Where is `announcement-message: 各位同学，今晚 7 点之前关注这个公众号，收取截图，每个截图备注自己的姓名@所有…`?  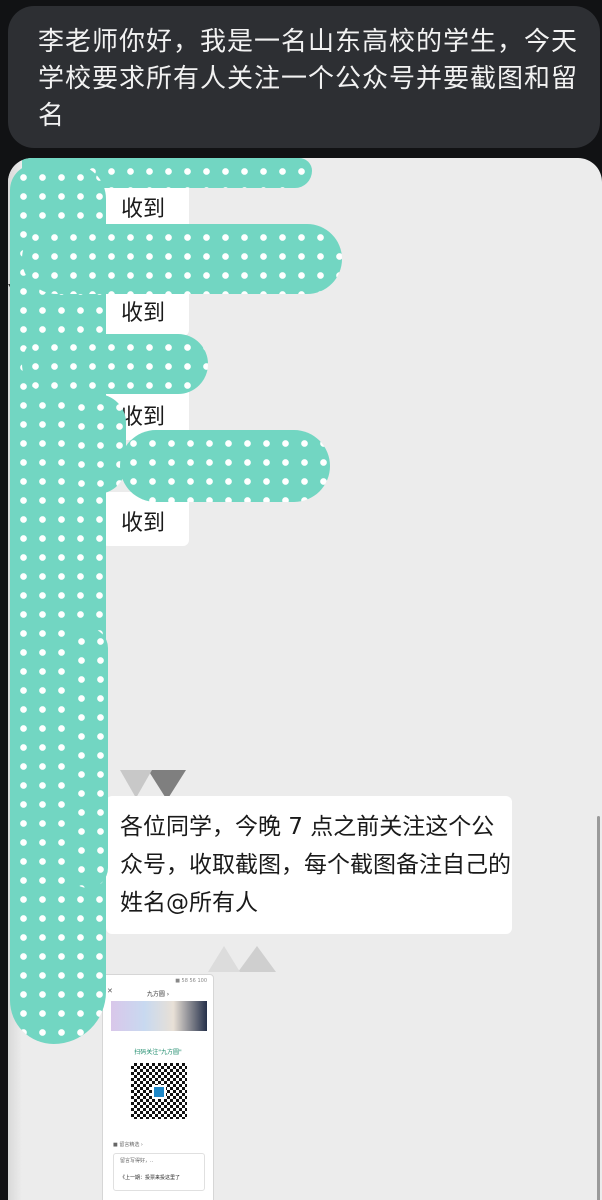
announcement-message: 各位同学，今晚 7 点之前关注这个公众号，收取截图，每个截图备注自己的姓名@所有… is located at coordinates (309, 865).